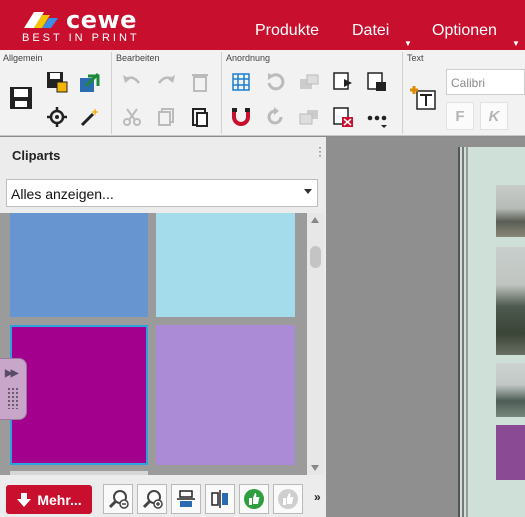 This screenshot has width=525, height=517. I want to click on zoom-in-button, so click(152, 499).